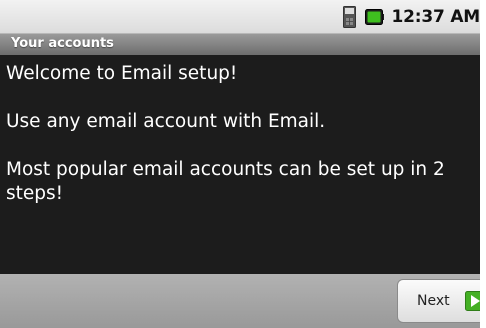  Describe the element at coordinates (433, 301) in the screenshot. I see `next-button-label: Next` at that location.